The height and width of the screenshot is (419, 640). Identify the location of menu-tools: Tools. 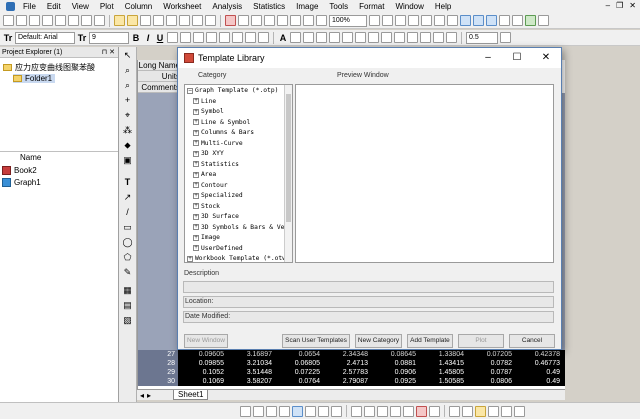
(338, 6).